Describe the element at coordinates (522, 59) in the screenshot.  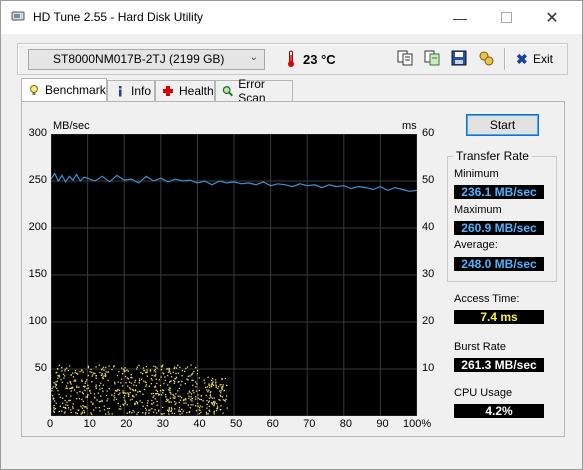
I see `exit-icon: ✖` at that location.